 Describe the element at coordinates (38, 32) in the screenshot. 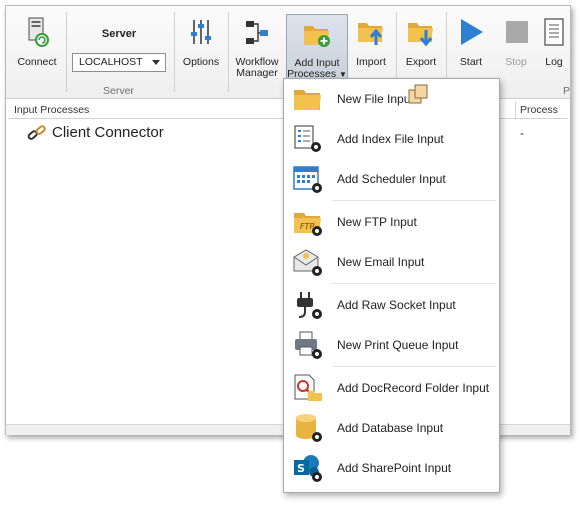

I see `connect-icon` at that location.